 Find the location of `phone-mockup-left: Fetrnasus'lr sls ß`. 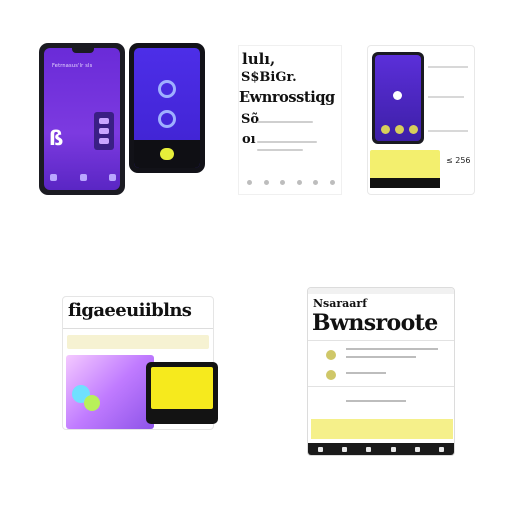

phone-mockup-left: Fetrnasus'lr sls ß is located at coordinates (82, 119).